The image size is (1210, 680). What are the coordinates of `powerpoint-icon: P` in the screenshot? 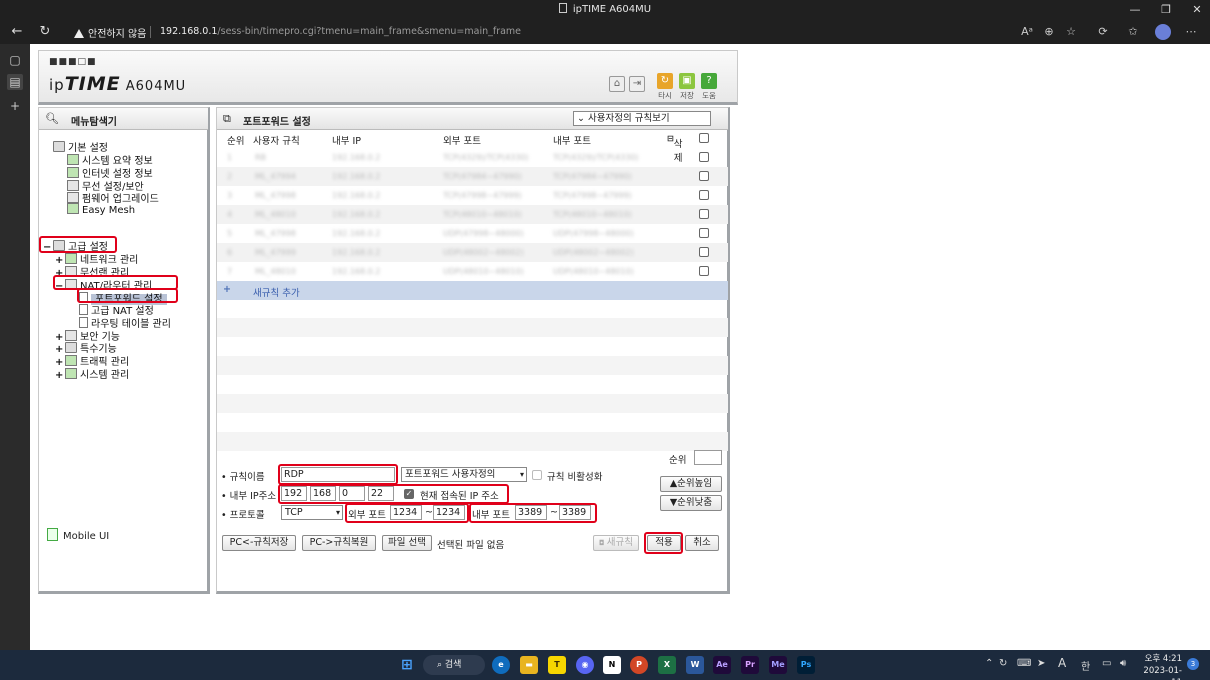 It's located at (639, 665).